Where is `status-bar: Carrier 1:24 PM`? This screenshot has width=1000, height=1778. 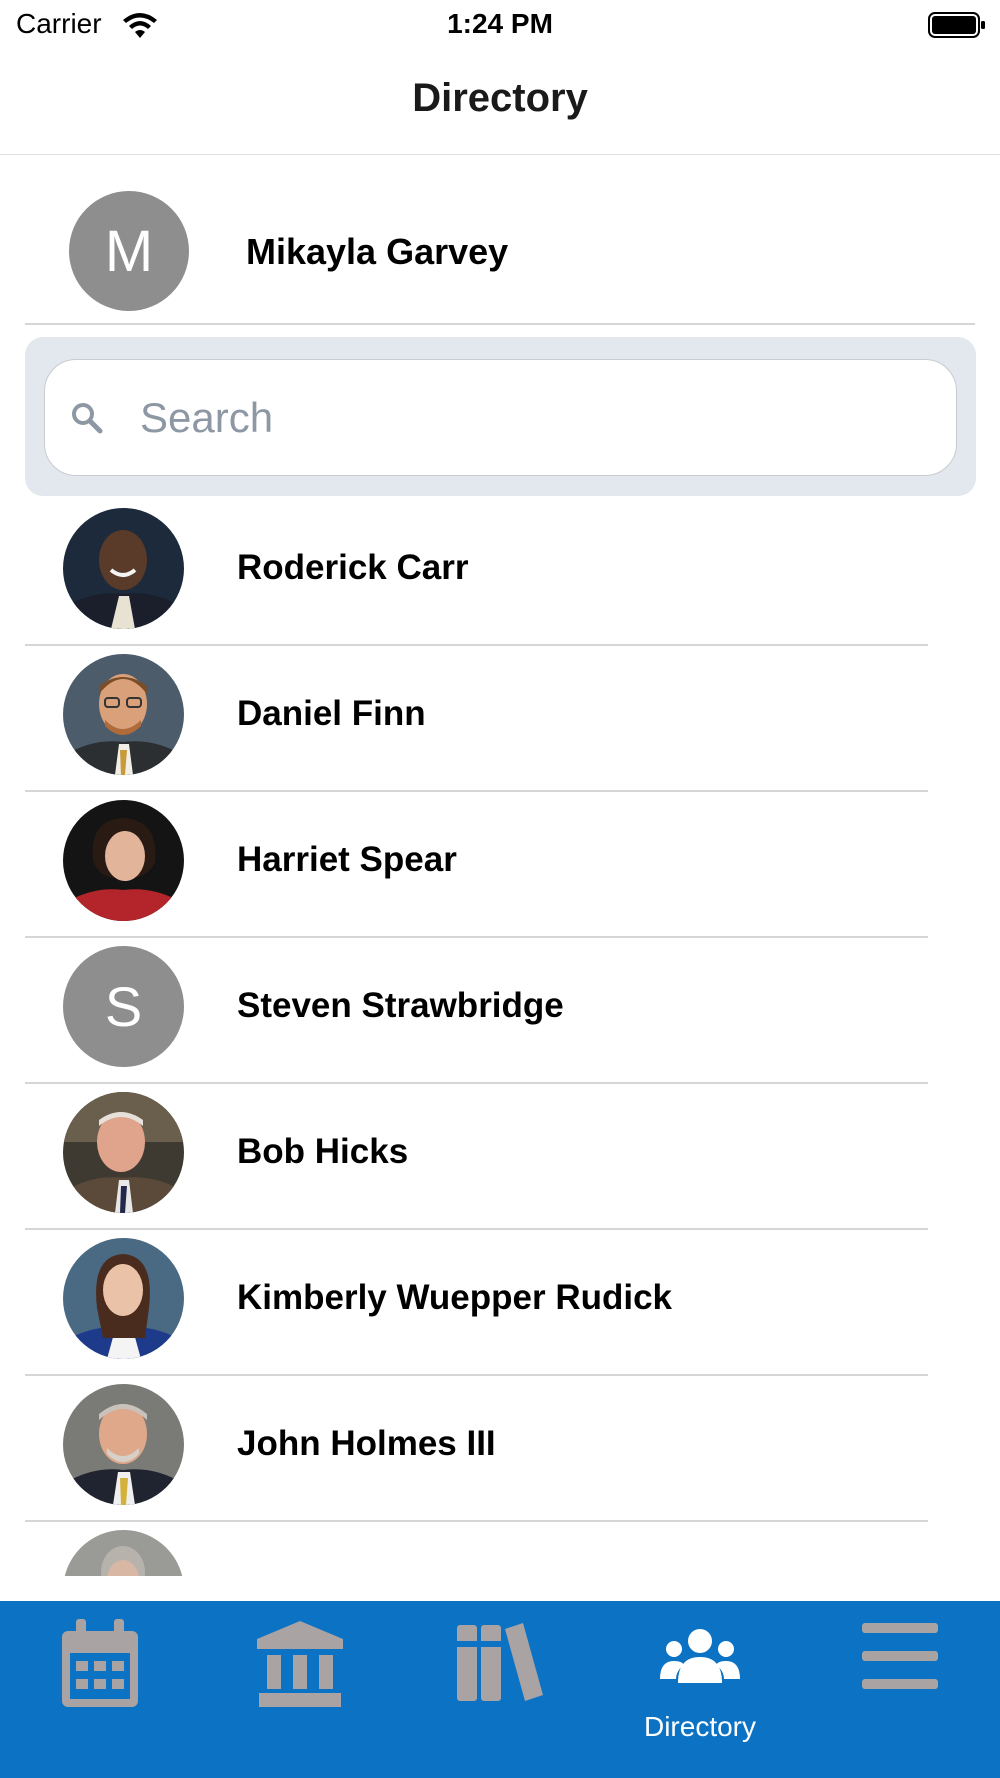 status-bar: Carrier 1:24 PM is located at coordinates (500, 25).